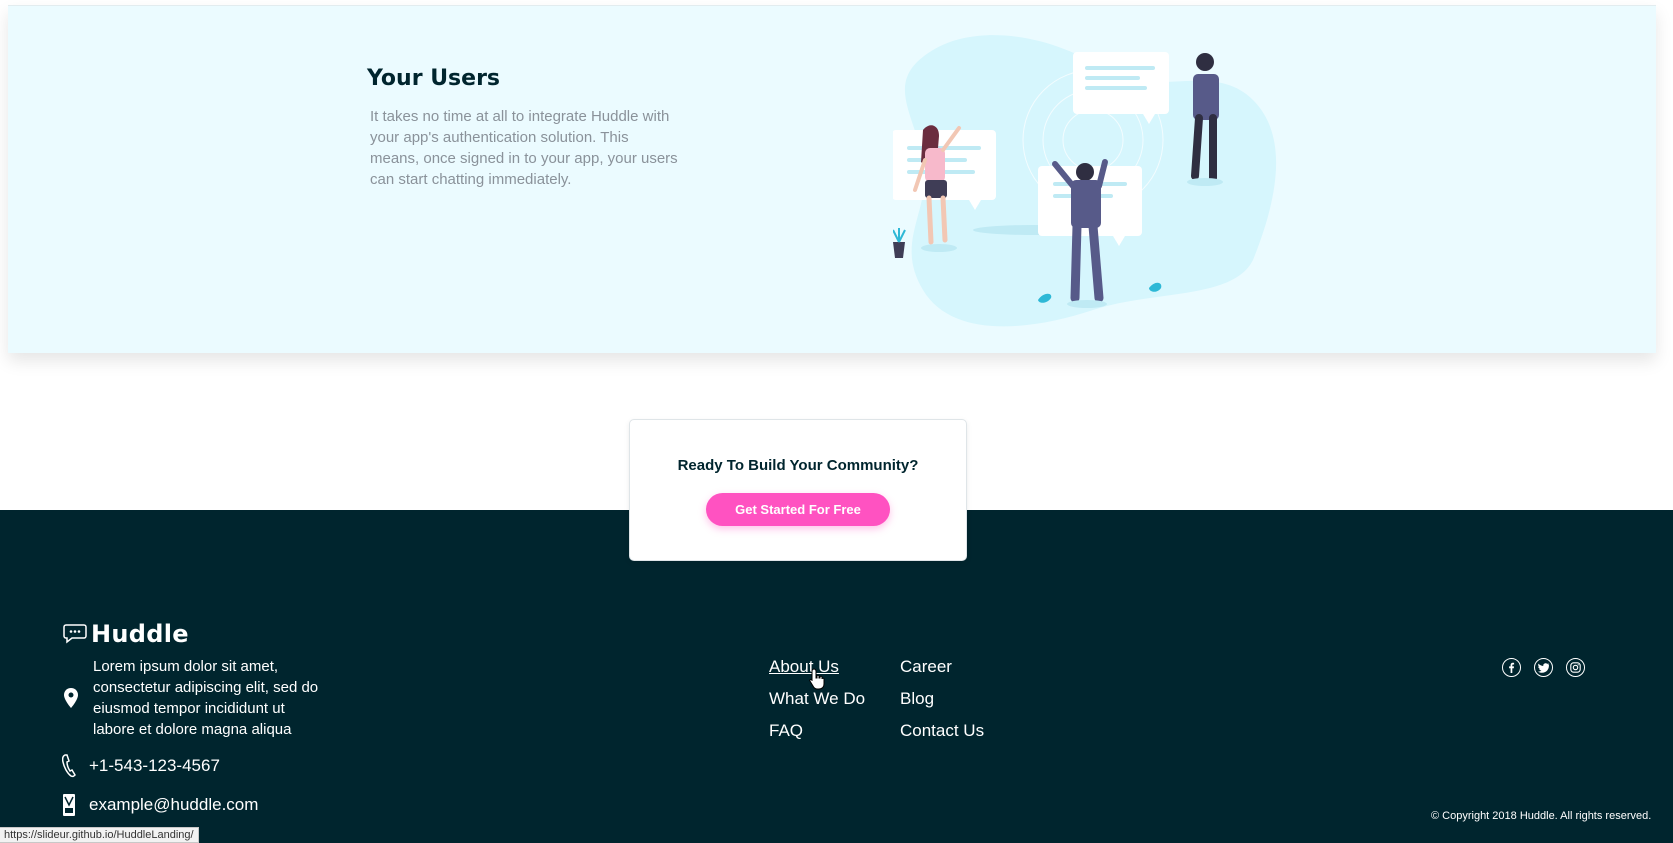 The height and width of the screenshot is (843, 1673). Describe the element at coordinates (926, 667) in the screenshot. I see `footer-link-career: Career` at that location.